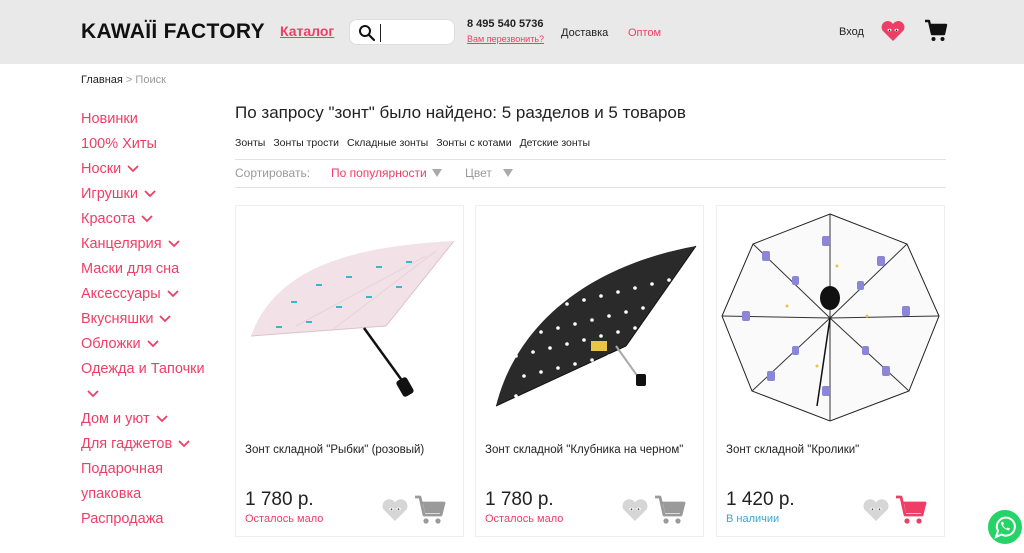 This screenshot has height=553, width=1024. I want to click on sidebar-item: Красота, so click(151, 219).